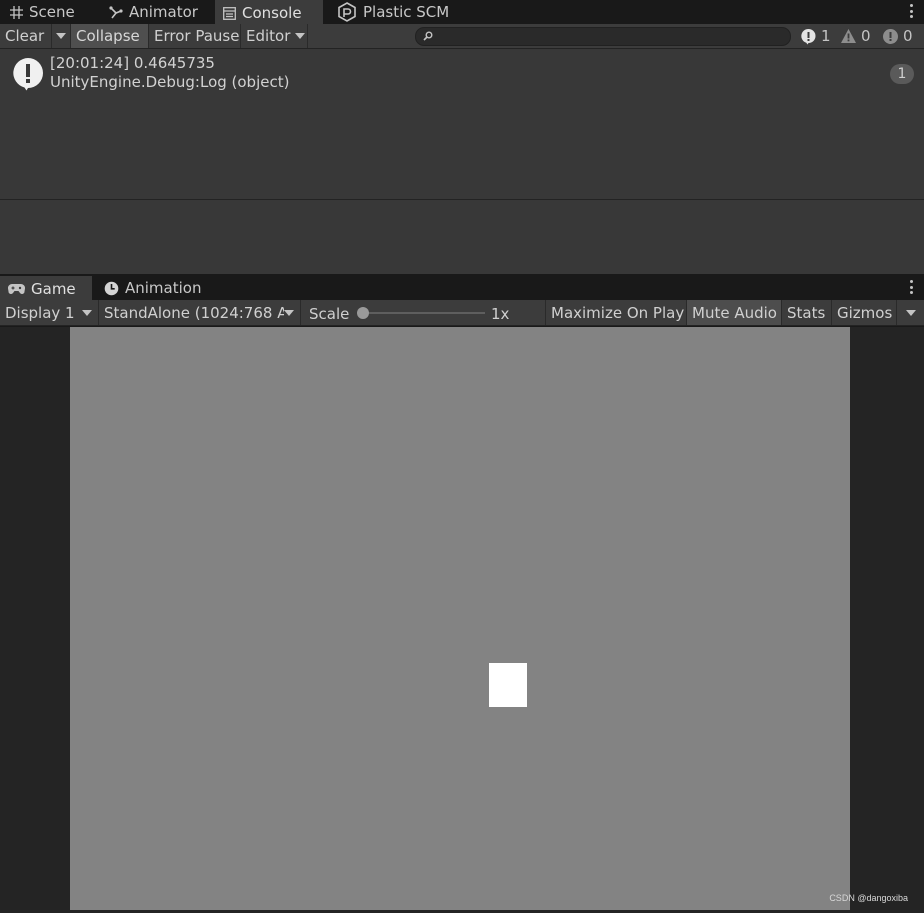 The height and width of the screenshot is (913, 924). Describe the element at coordinates (194, 312) in the screenshot. I see `resolution-dropdown-label: StandAlone (1024:768 Aspect)` at that location.